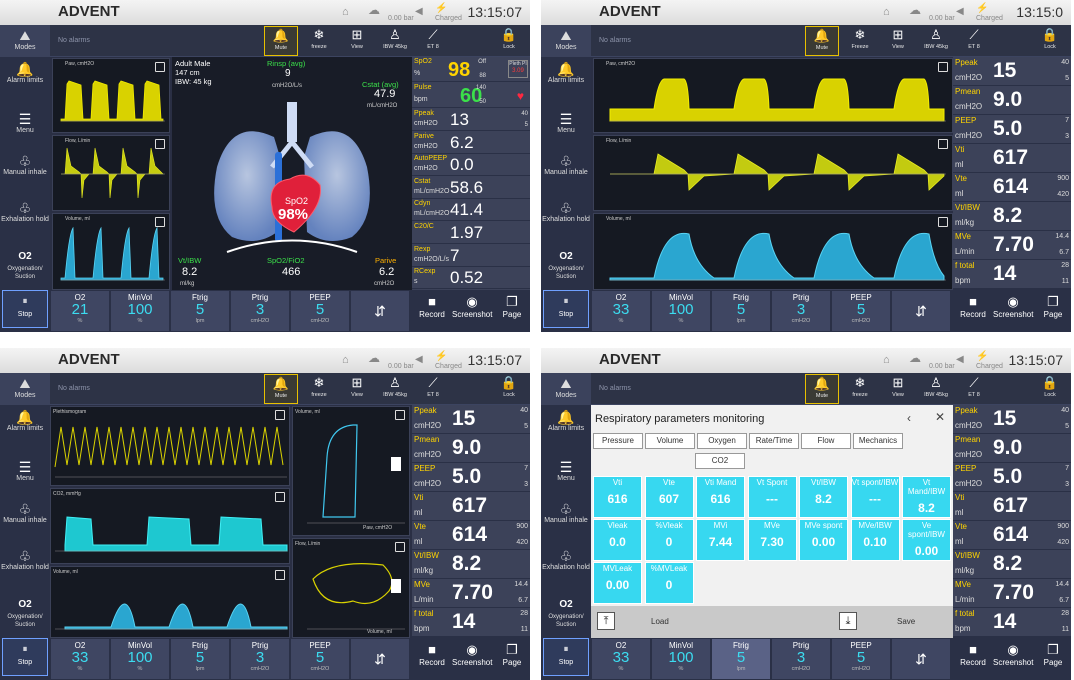 The width and height of the screenshot is (1074, 680). I want to click on save-button: ⤓, so click(848, 621).